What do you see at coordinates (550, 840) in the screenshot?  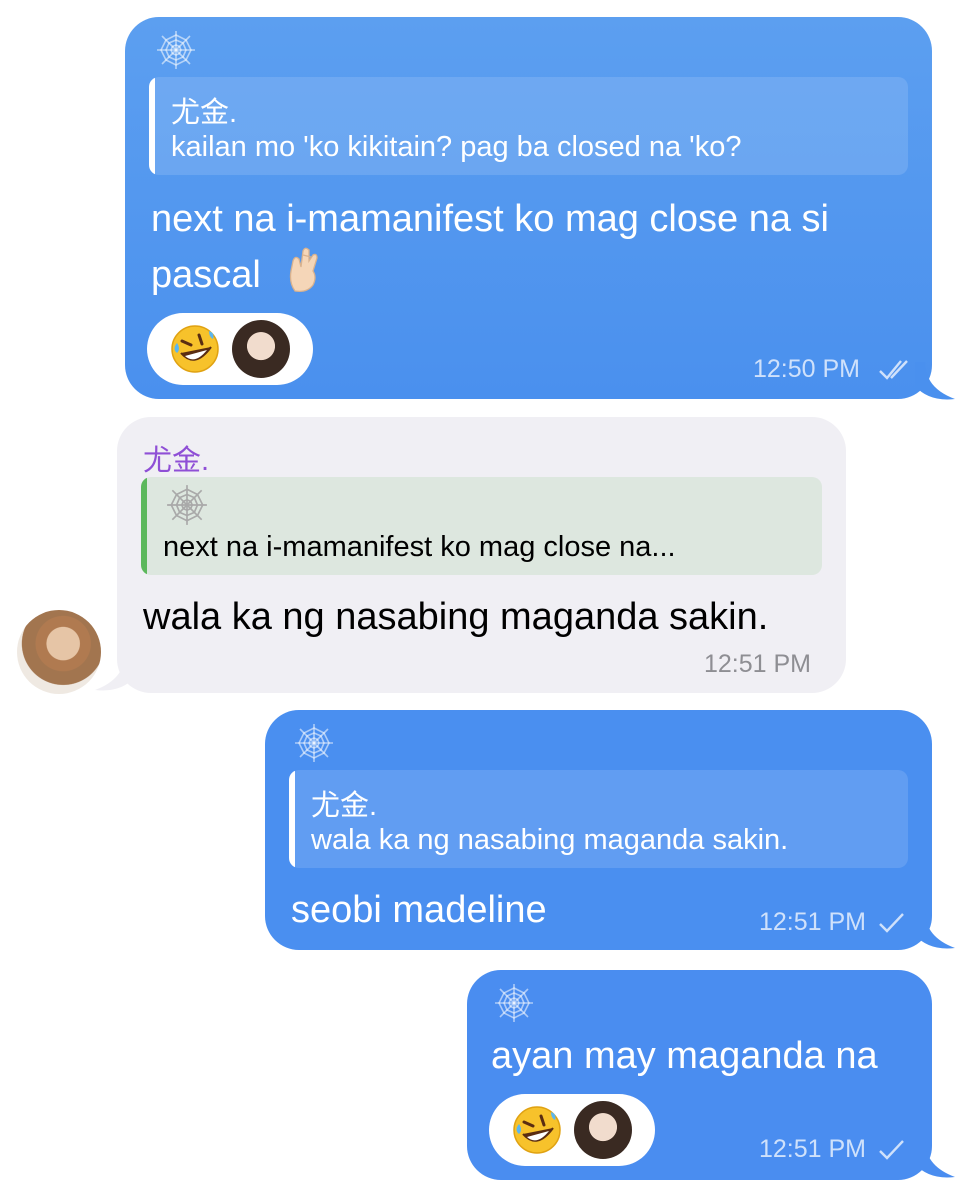 I see `reply-text: wala ka ng nasabing maganda sakin.` at bounding box center [550, 840].